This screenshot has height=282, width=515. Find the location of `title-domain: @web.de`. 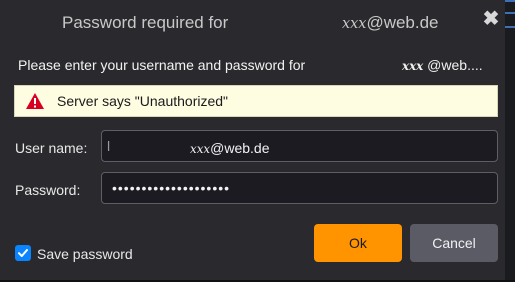

title-domain: @web.de is located at coordinates (402, 22).